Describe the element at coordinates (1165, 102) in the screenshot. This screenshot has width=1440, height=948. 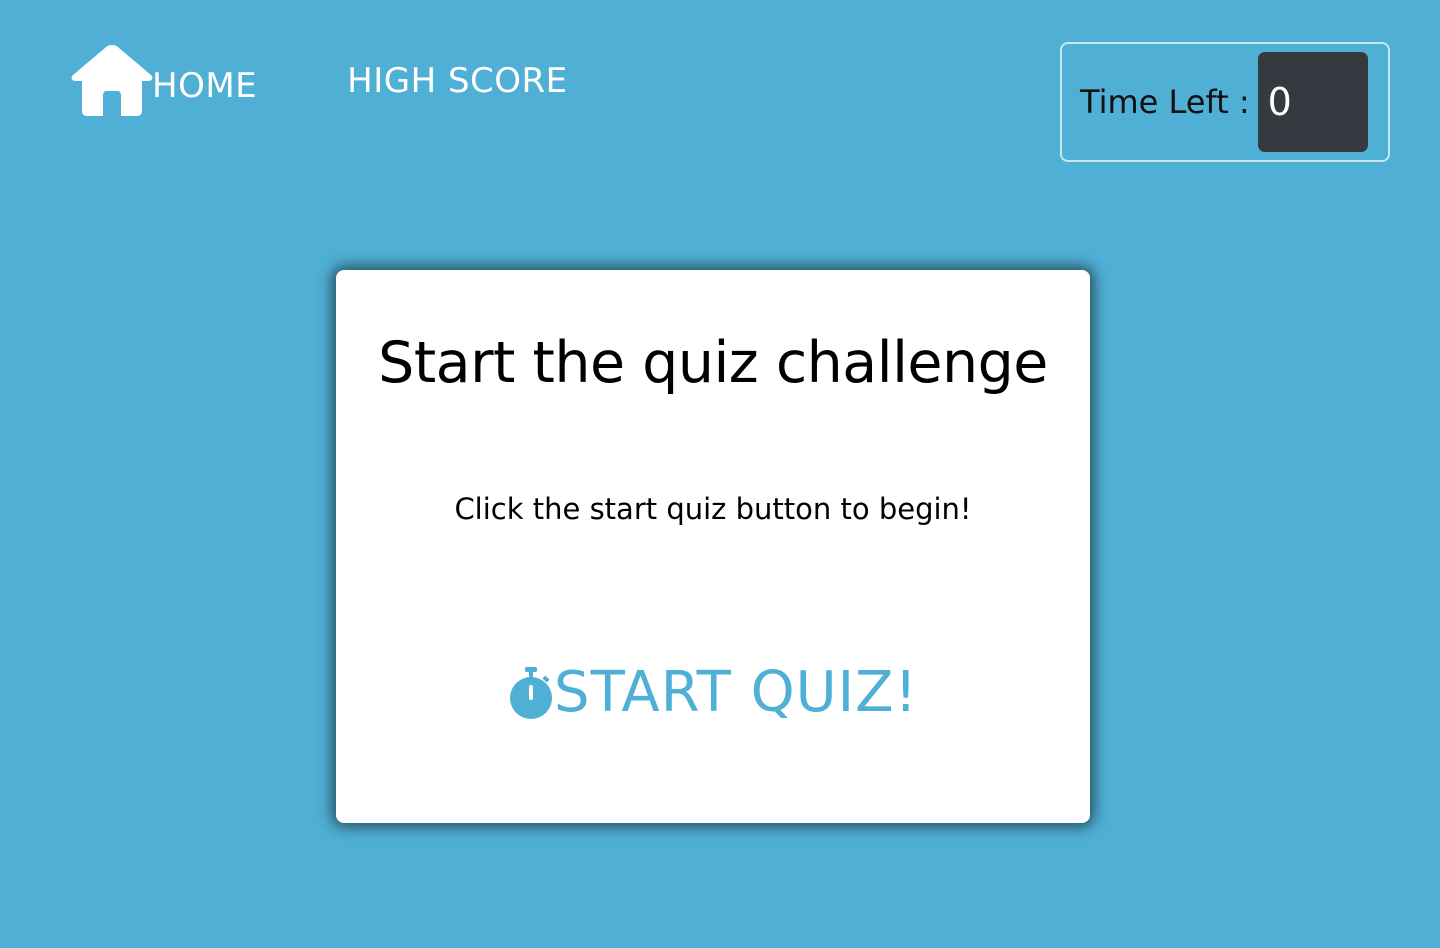
I see `timer-label: Time Left :` at that location.